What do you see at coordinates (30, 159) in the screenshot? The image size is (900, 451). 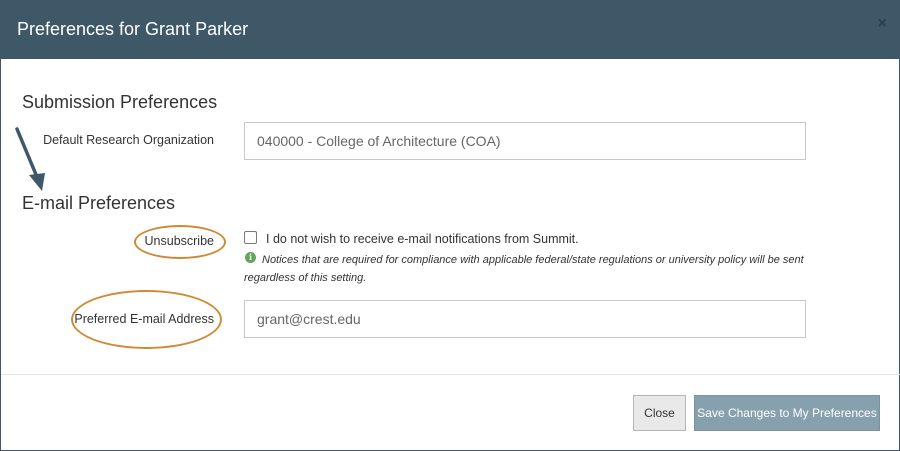 I see `annotation-arrow-icon` at bounding box center [30, 159].